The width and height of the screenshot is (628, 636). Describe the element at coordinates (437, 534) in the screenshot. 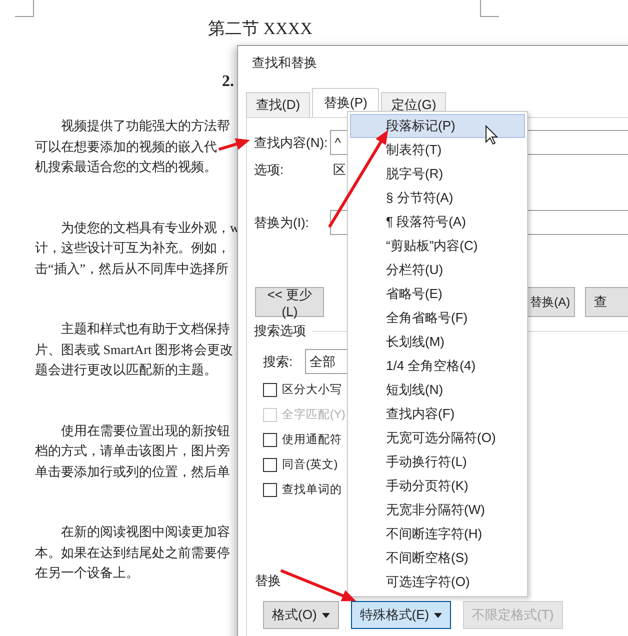

I see `menu-item: 不间断连字符(H)` at that location.